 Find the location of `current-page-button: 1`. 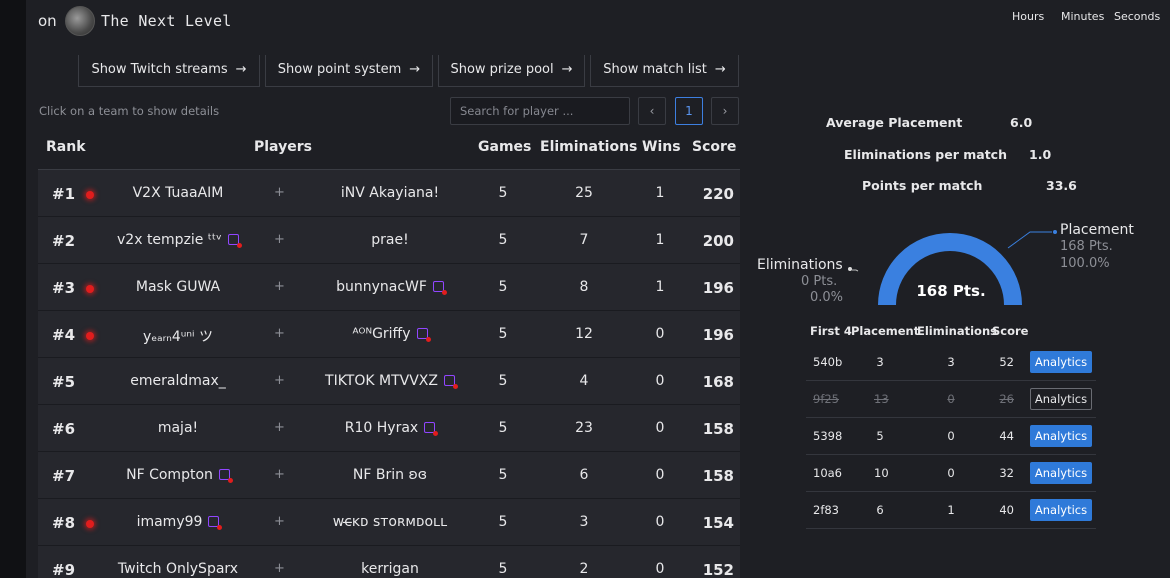

current-page-button: 1 is located at coordinates (689, 111).